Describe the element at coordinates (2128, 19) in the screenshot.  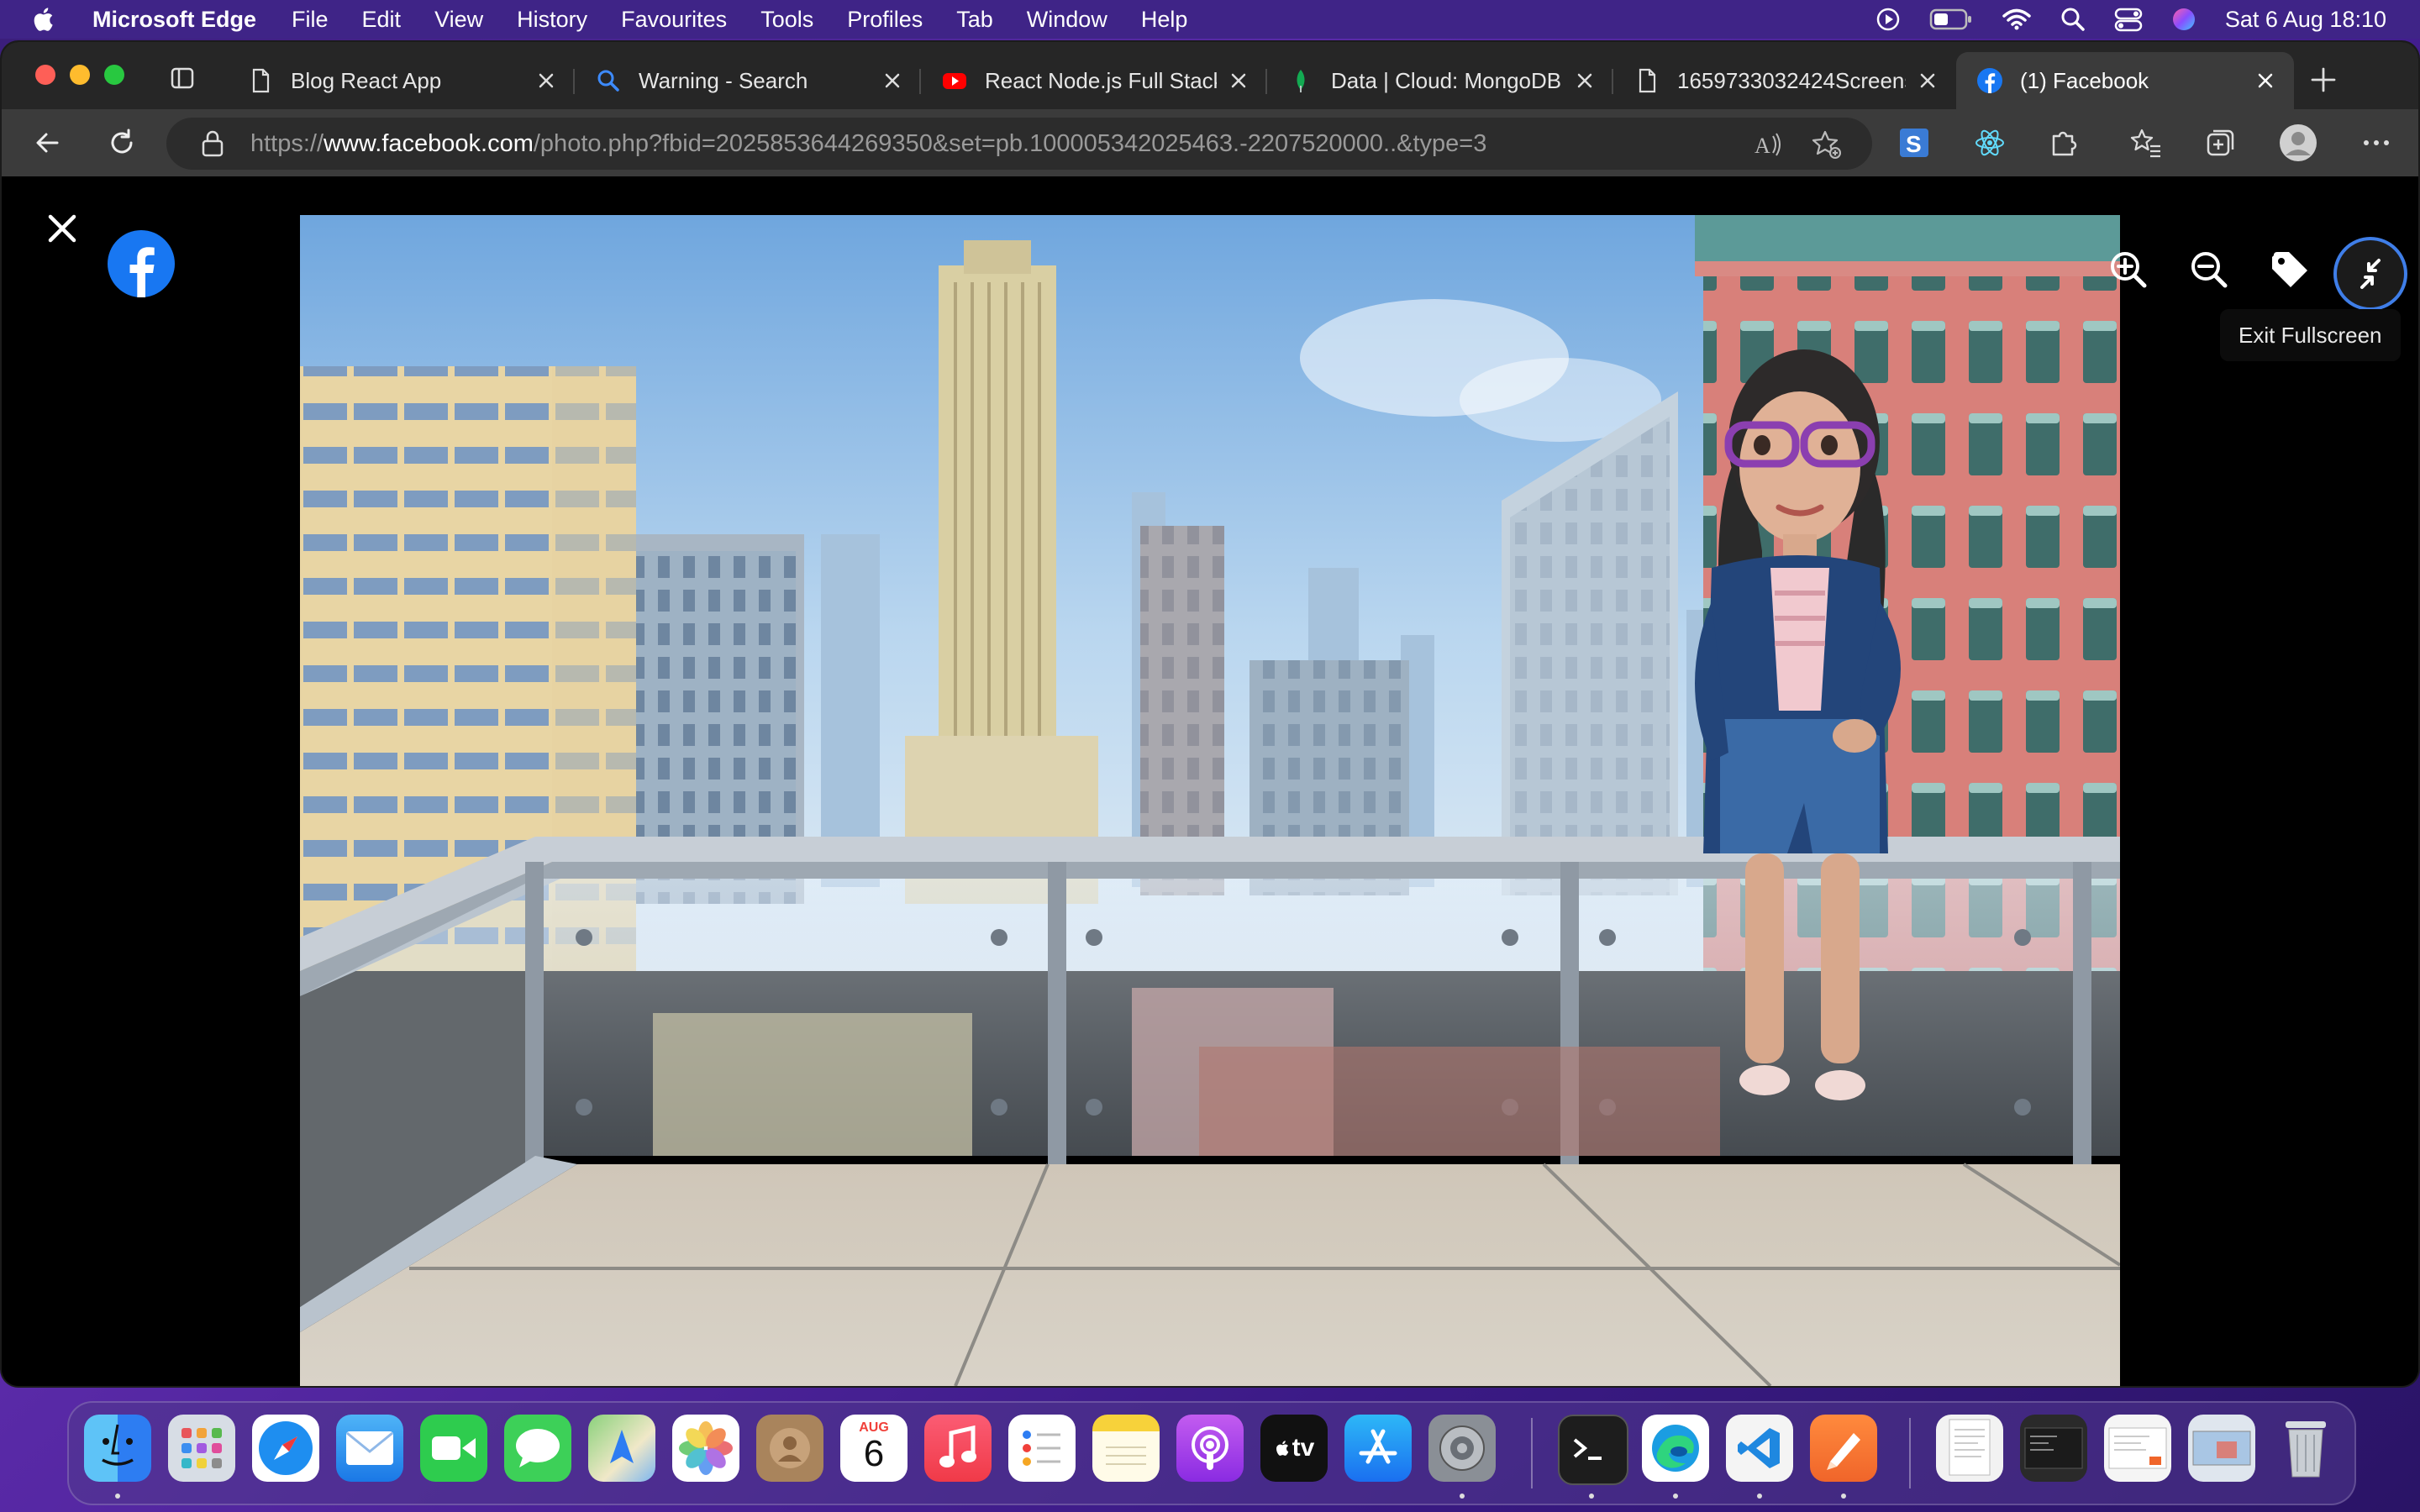
I see `control-center-icon` at that location.